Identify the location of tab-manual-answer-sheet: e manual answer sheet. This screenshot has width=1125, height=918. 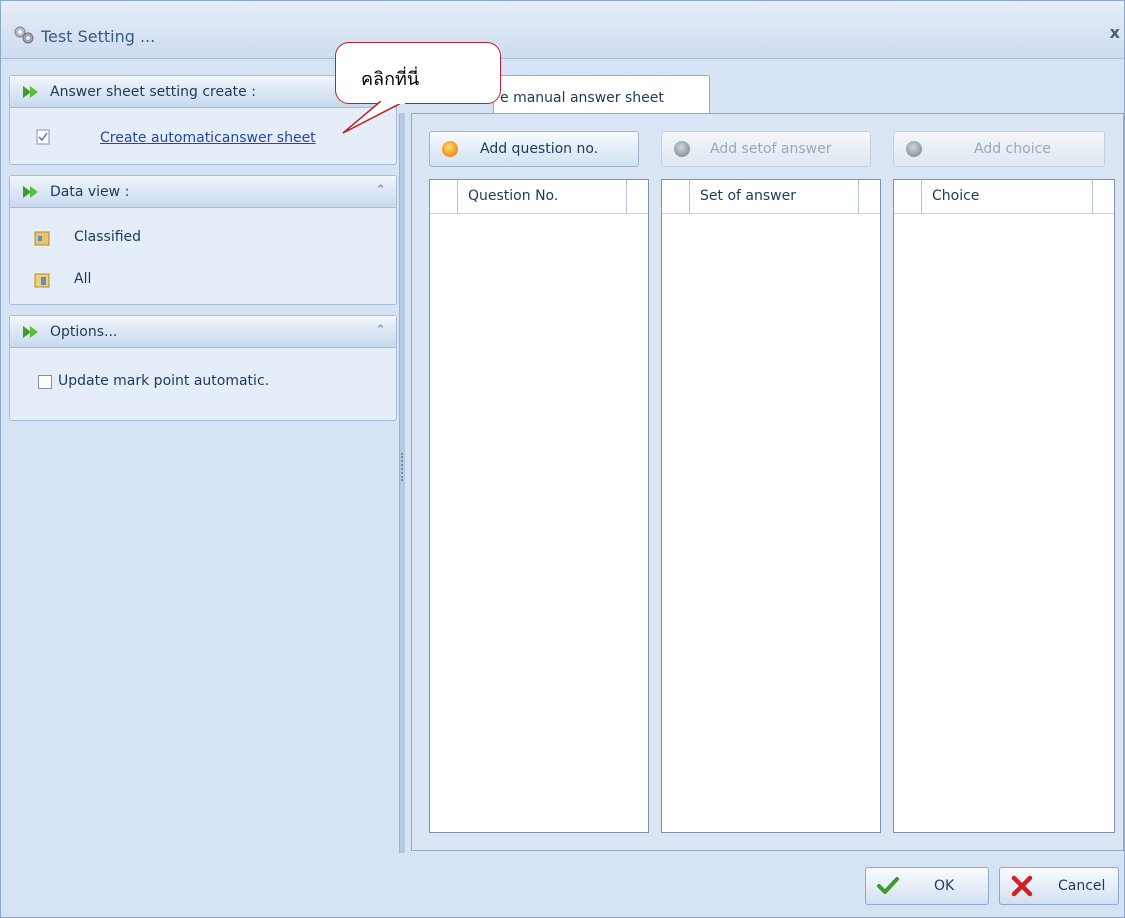
(601, 94).